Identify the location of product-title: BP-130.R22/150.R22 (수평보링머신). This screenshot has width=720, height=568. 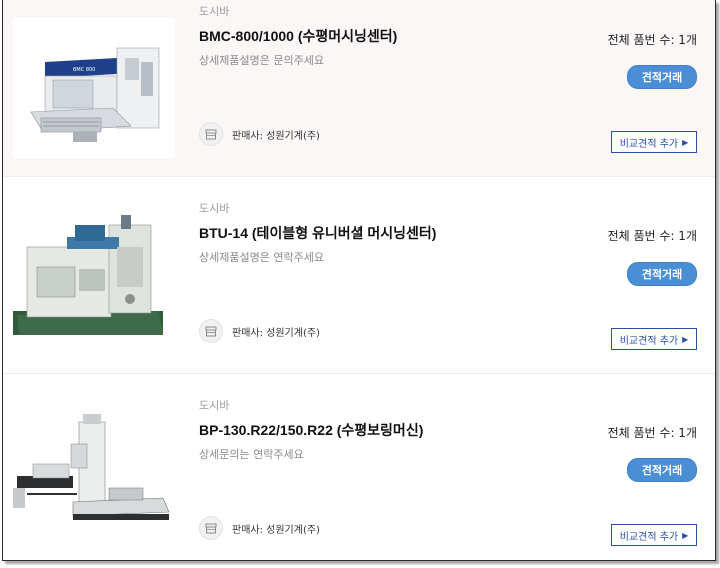
(311, 430).